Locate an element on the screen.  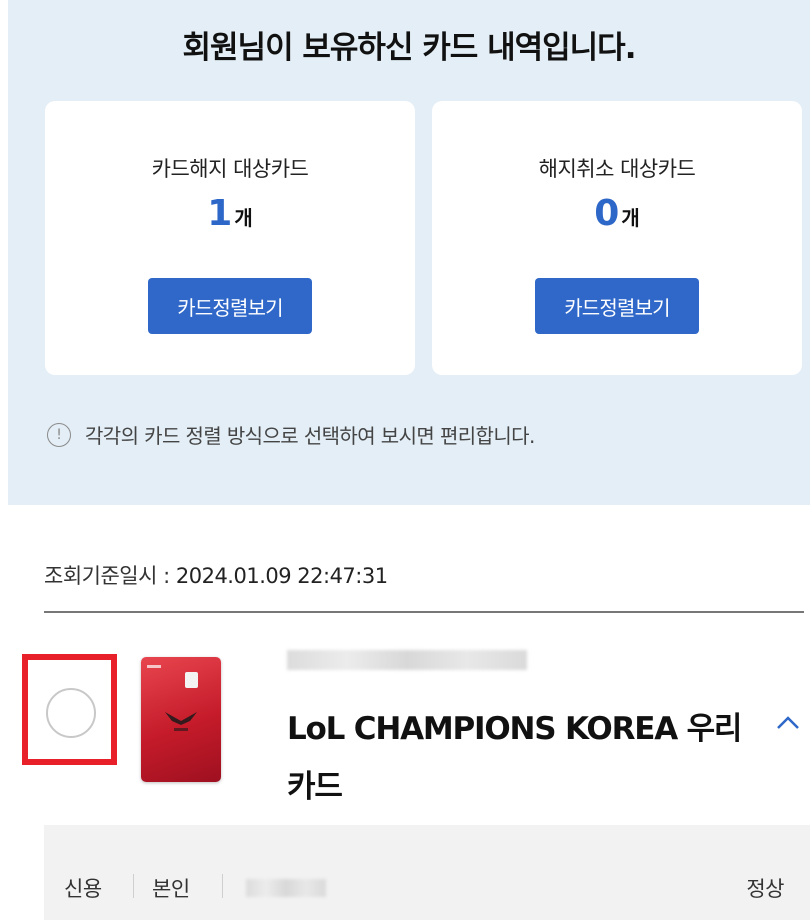
card-select-radio is located at coordinates (71, 713).